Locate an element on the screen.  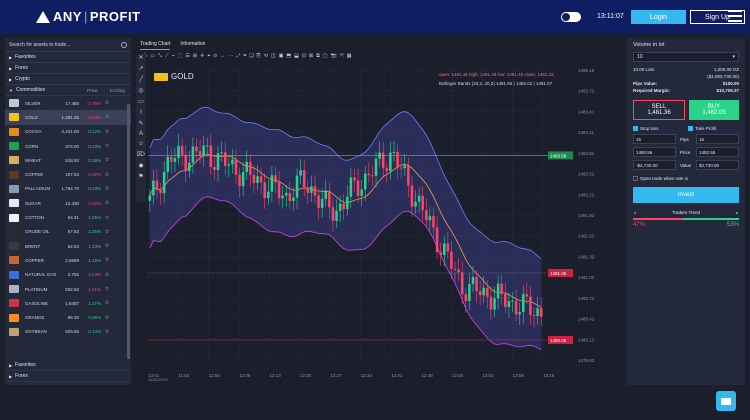
toolbar-tool-icon: 📷 is located at coordinates (334, 57).